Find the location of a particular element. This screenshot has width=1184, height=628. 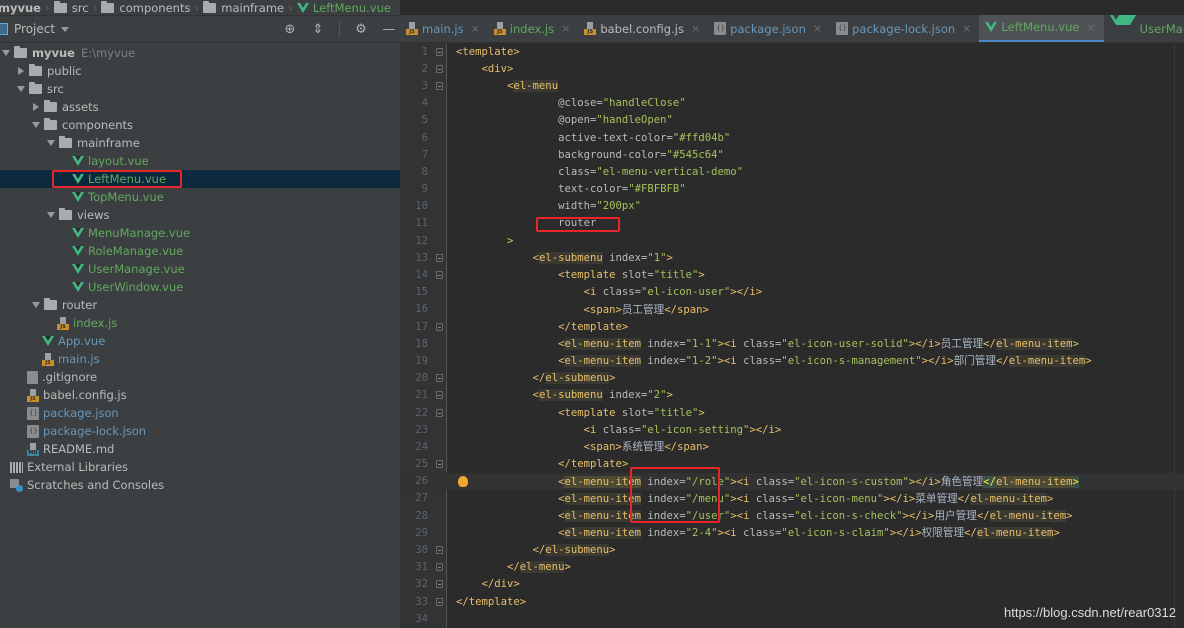

code-line: 23 <i class="el-icon-setting"></i> is located at coordinates (792, 429).